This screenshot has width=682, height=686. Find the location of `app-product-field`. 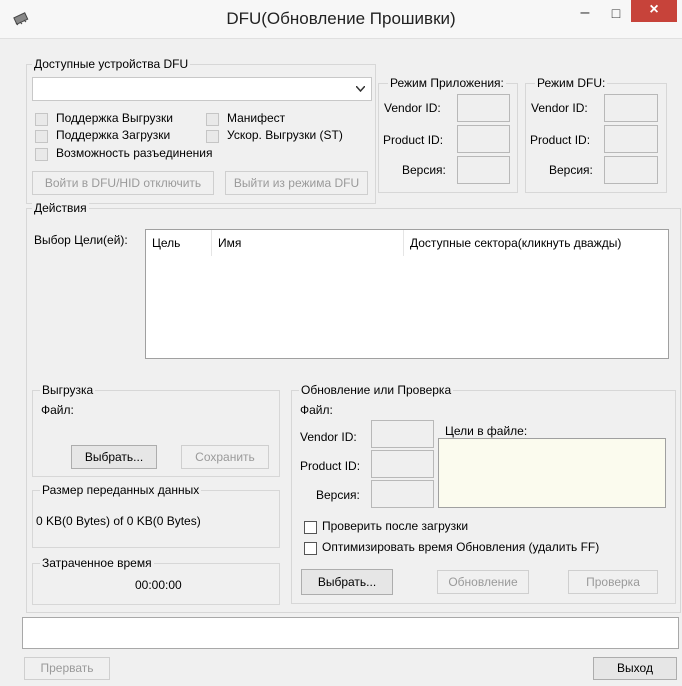

app-product-field is located at coordinates (483, 139).